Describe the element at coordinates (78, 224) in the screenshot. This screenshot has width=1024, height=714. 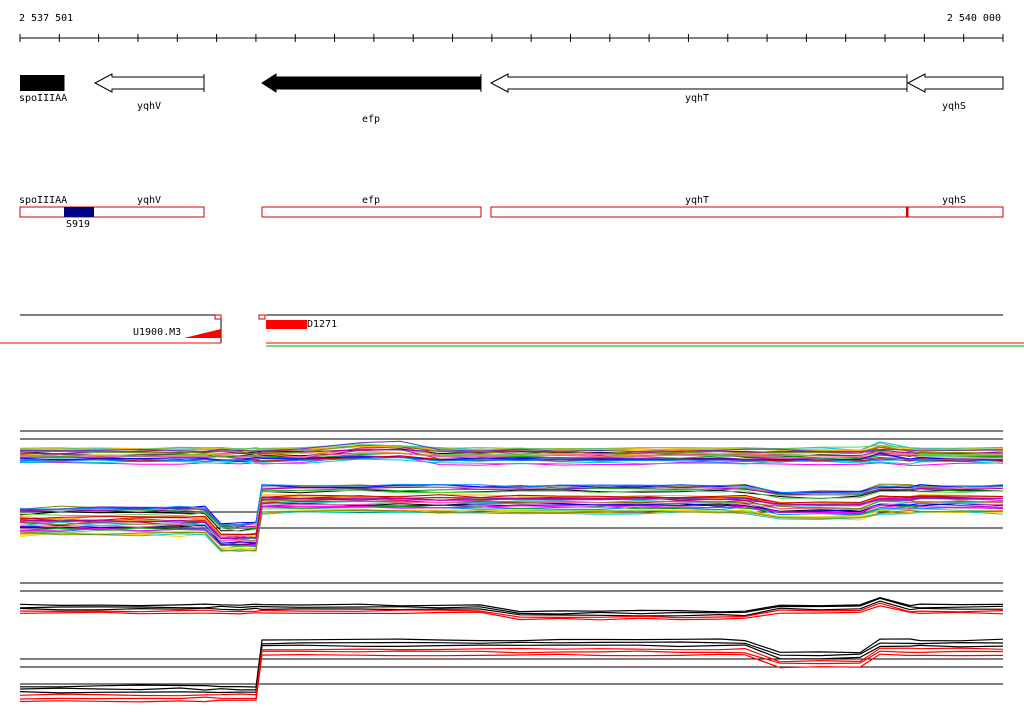
I see `feature-label-s919: S919` at that location.